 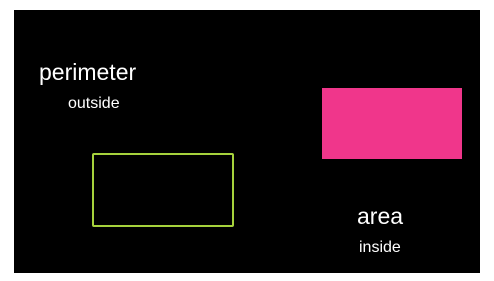 What do you see at coordinates (94, 103) in the screenshot?
I see `perimeter-subtitle: outside` at bounding box center [94, 103].